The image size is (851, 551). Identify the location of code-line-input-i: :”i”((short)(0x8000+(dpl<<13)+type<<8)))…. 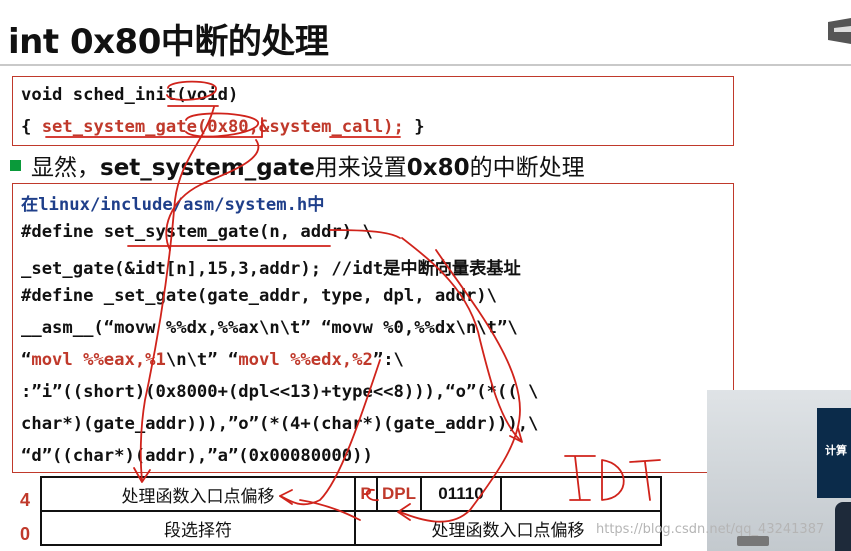
(280, 392).